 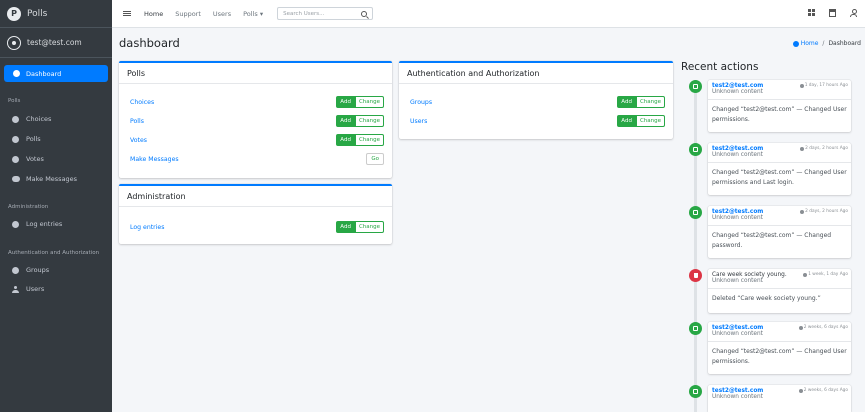 What do you see at coordinates (823, 85) in the screenshot?
I see `action-time: 1 day, 17 hours Ago` at bounding box center [823, 85].